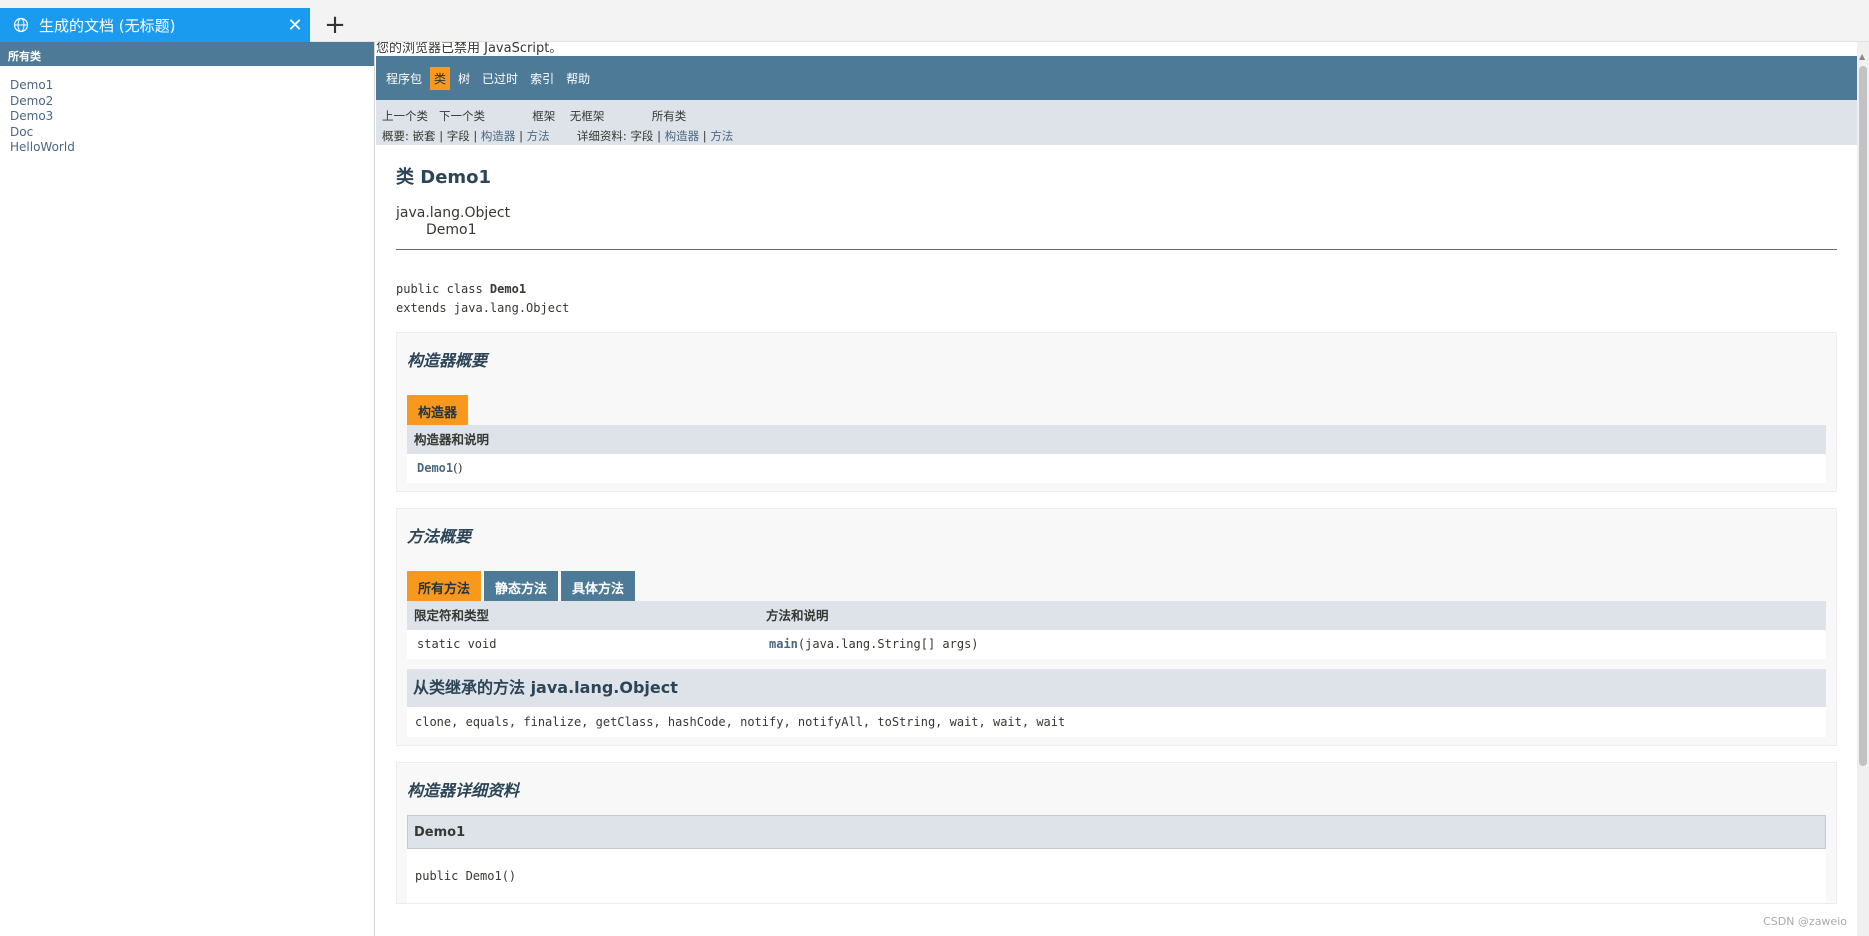 This screenshot has width=1869, height=936. What do you see at coordinates (395, 136) in the screenshot?
I see `summary-label: 概要:` at bounding box center [395, 136].